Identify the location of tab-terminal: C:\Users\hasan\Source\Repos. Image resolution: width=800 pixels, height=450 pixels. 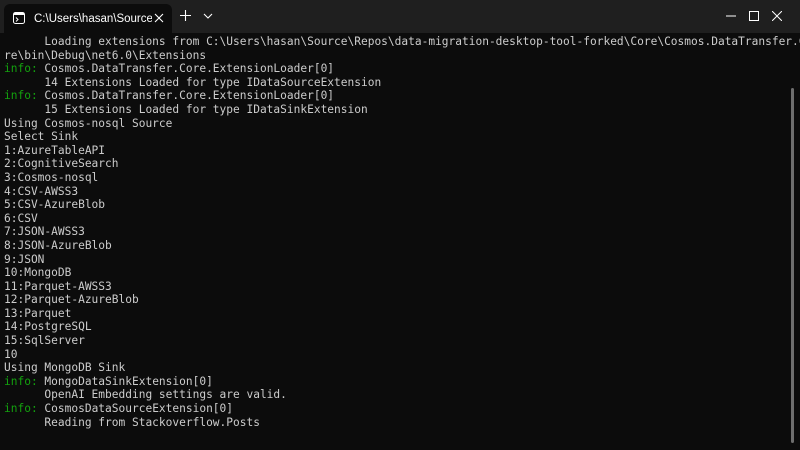
(88, 18).